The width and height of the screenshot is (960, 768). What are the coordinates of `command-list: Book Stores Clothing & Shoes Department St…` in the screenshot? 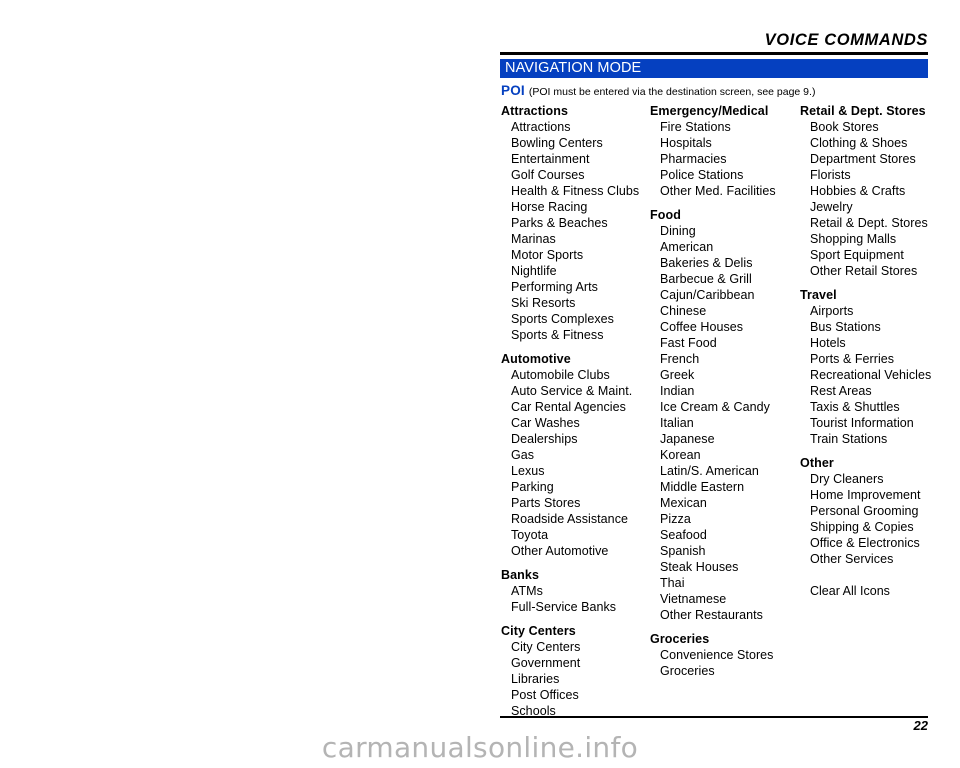 It's located at (872, 199).